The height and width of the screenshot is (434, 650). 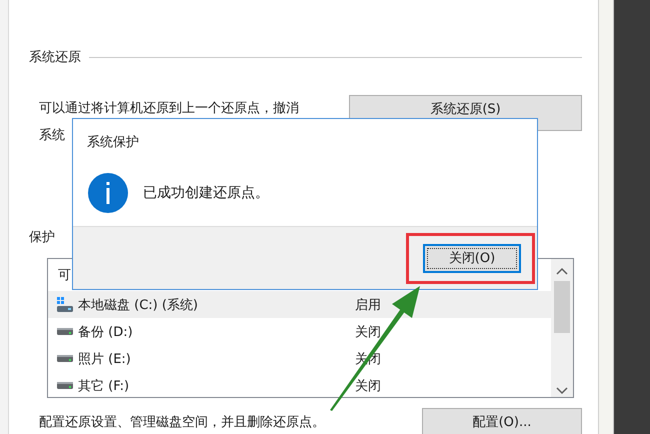 I want to click on section-title: 保护, so click(x=42, y=237).